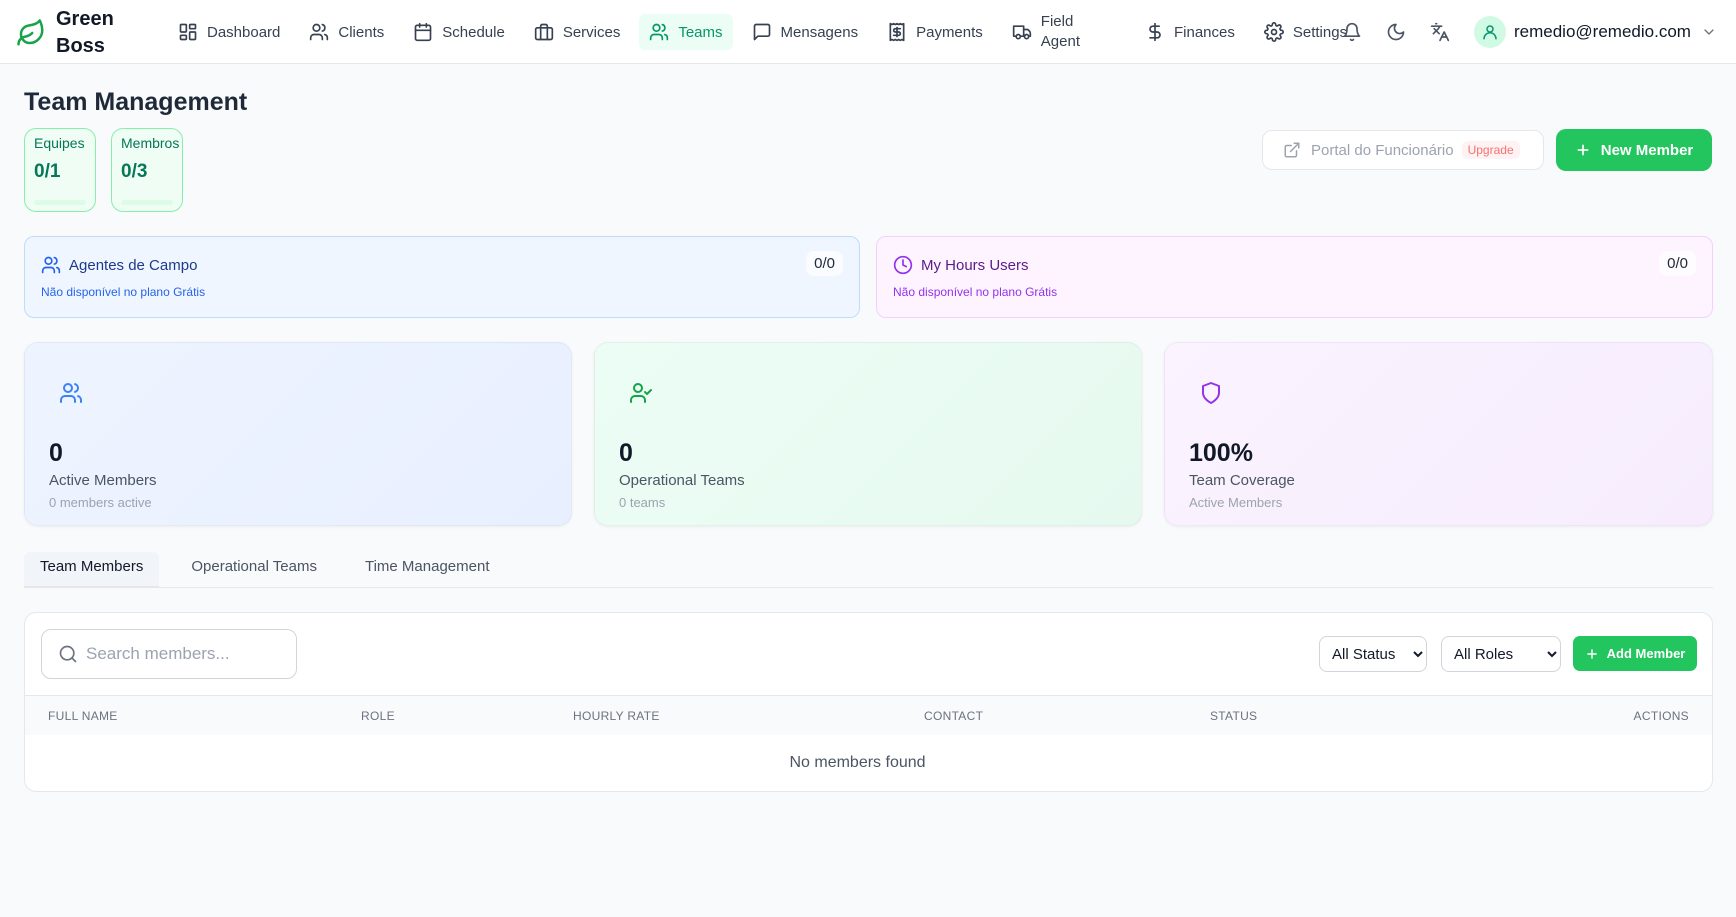 This screenshot has height=917, width=1736. I want to click on nav-label: Teams, so click(700, 32).